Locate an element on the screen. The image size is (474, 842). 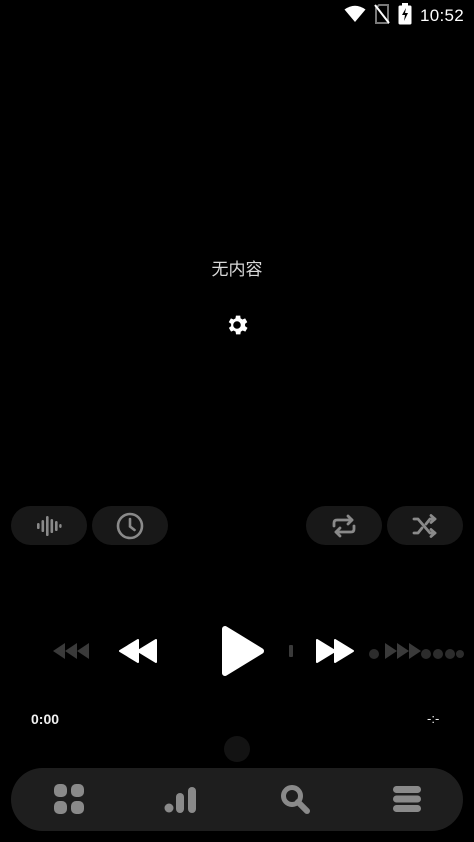
play-button is located at coordinates (242, 651).